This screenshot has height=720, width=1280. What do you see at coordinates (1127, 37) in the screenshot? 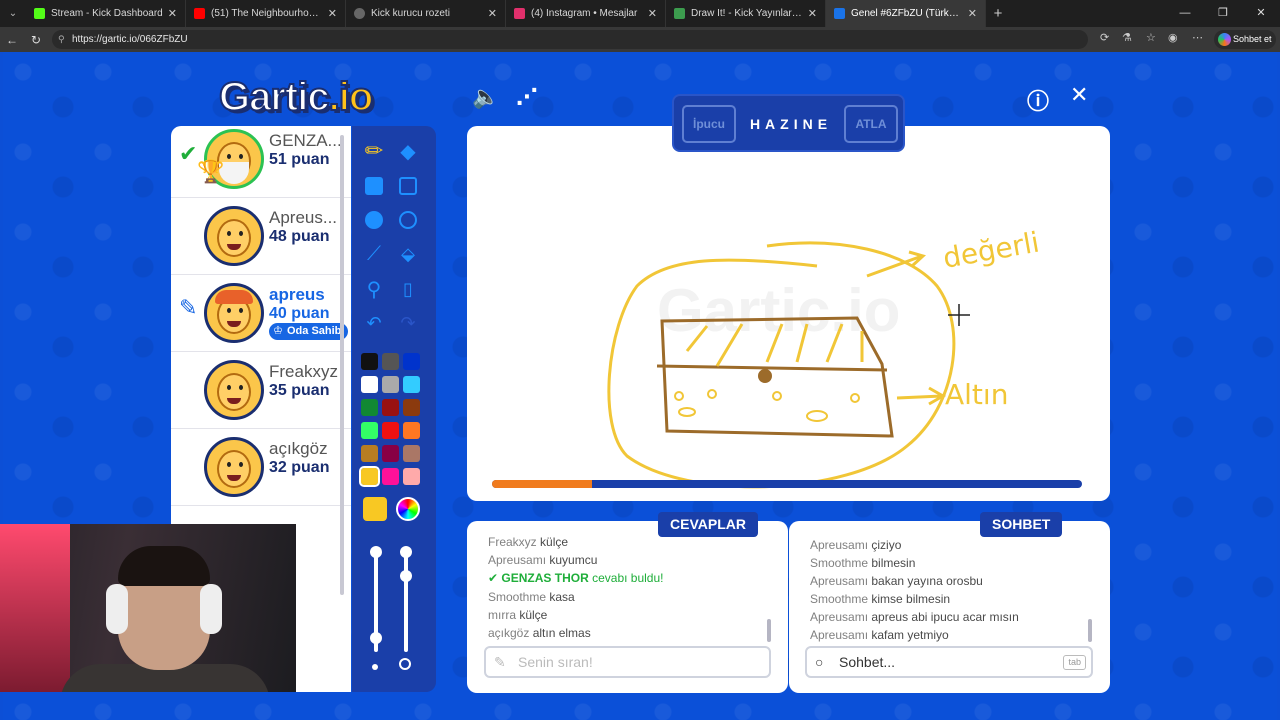
I see `extension-icon: ⚗` at bounding box center [1127, 37].